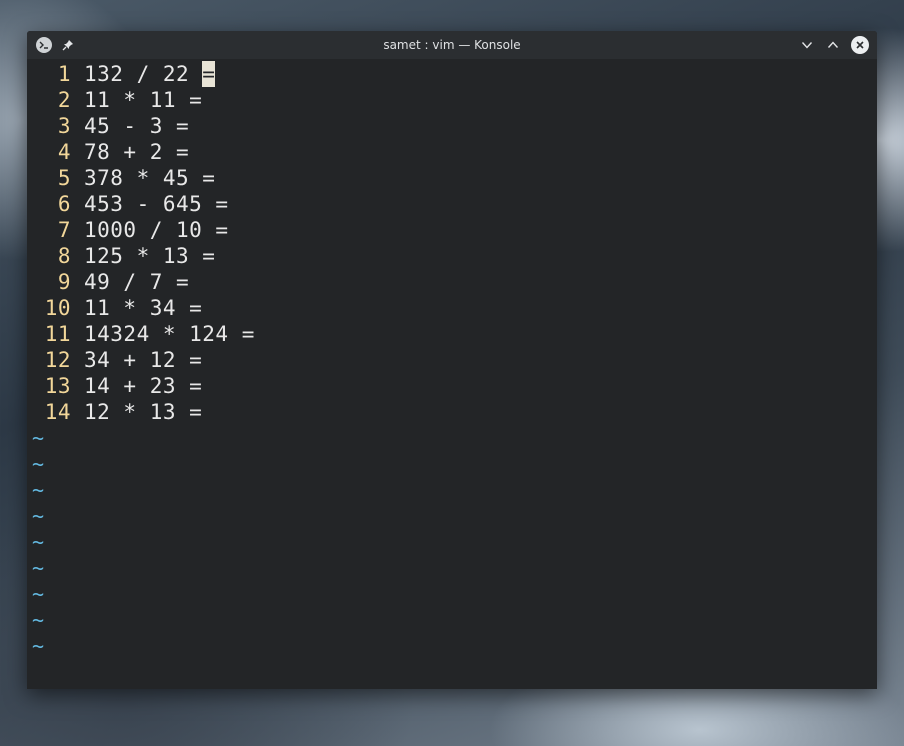 The height and width of the screenshot is (746, 904). What do you see at coordinates (137, 126) in the screenshot?
I see `line-text: 45 - 3 =` at bounding box center [137, 126].